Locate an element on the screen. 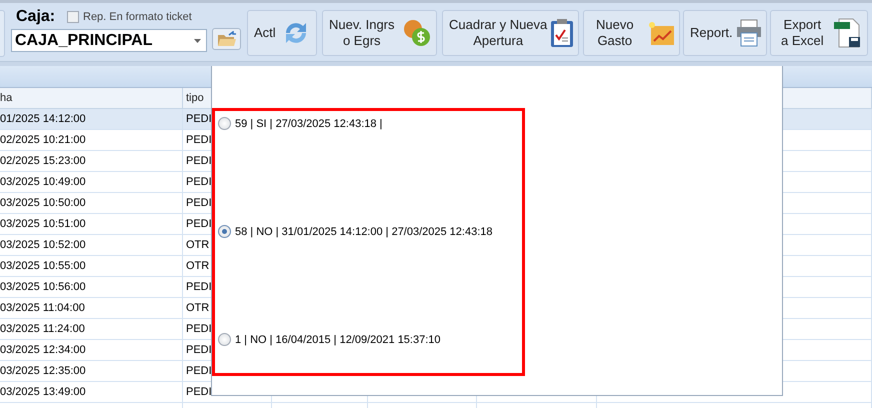 This screenshot has width=872, height=408. table-cell: 03/2025 10:52:00 is located at coordinates (91, 245).